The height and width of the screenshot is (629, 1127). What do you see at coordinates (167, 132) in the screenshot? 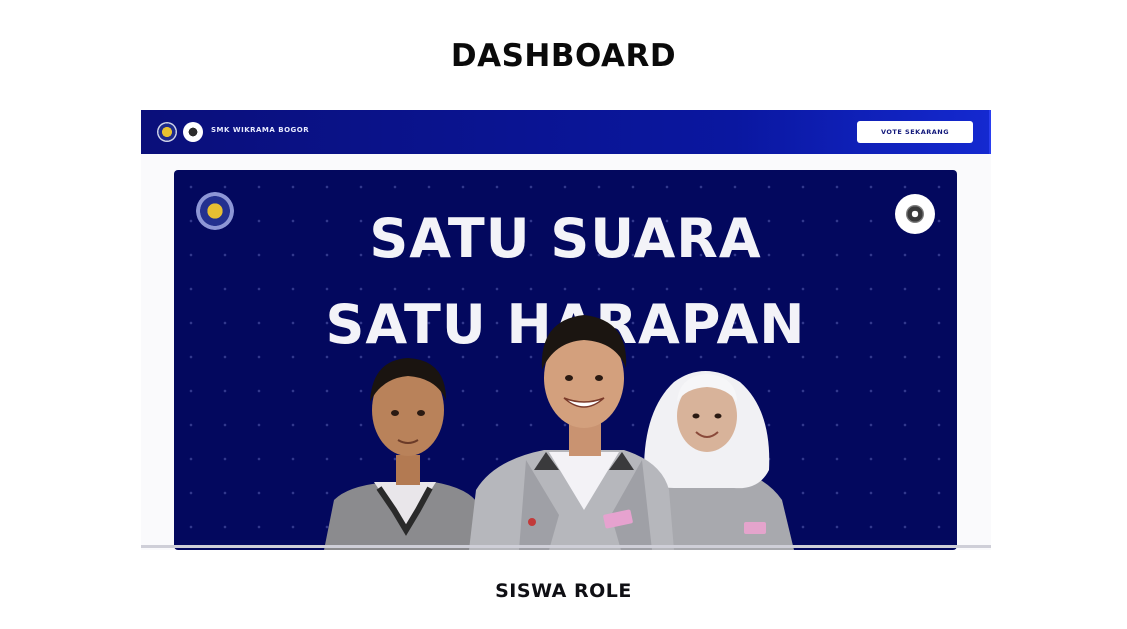
I see `school-logo-icon` at bounding box center [167, 132].